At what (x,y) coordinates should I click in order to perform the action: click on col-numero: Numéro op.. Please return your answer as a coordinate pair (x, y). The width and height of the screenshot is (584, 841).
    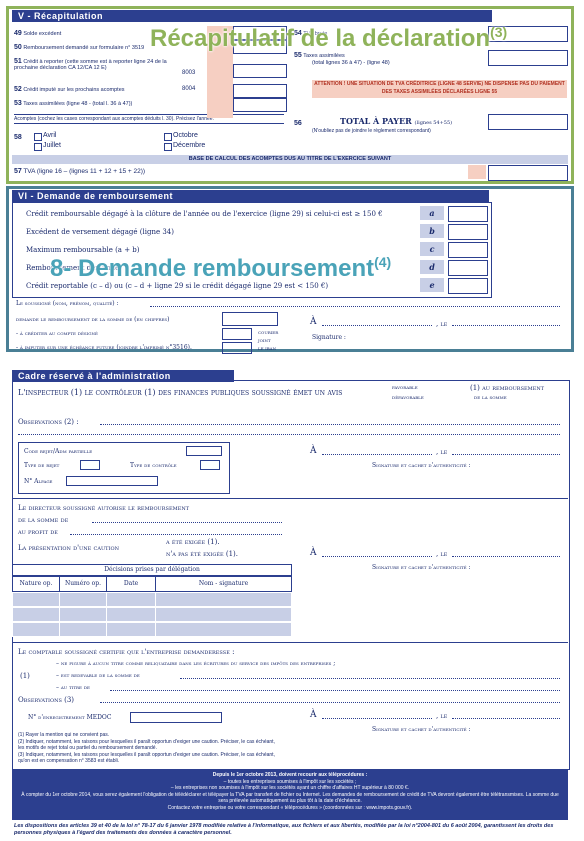
    Looking at the image, I should click on (83, 584).